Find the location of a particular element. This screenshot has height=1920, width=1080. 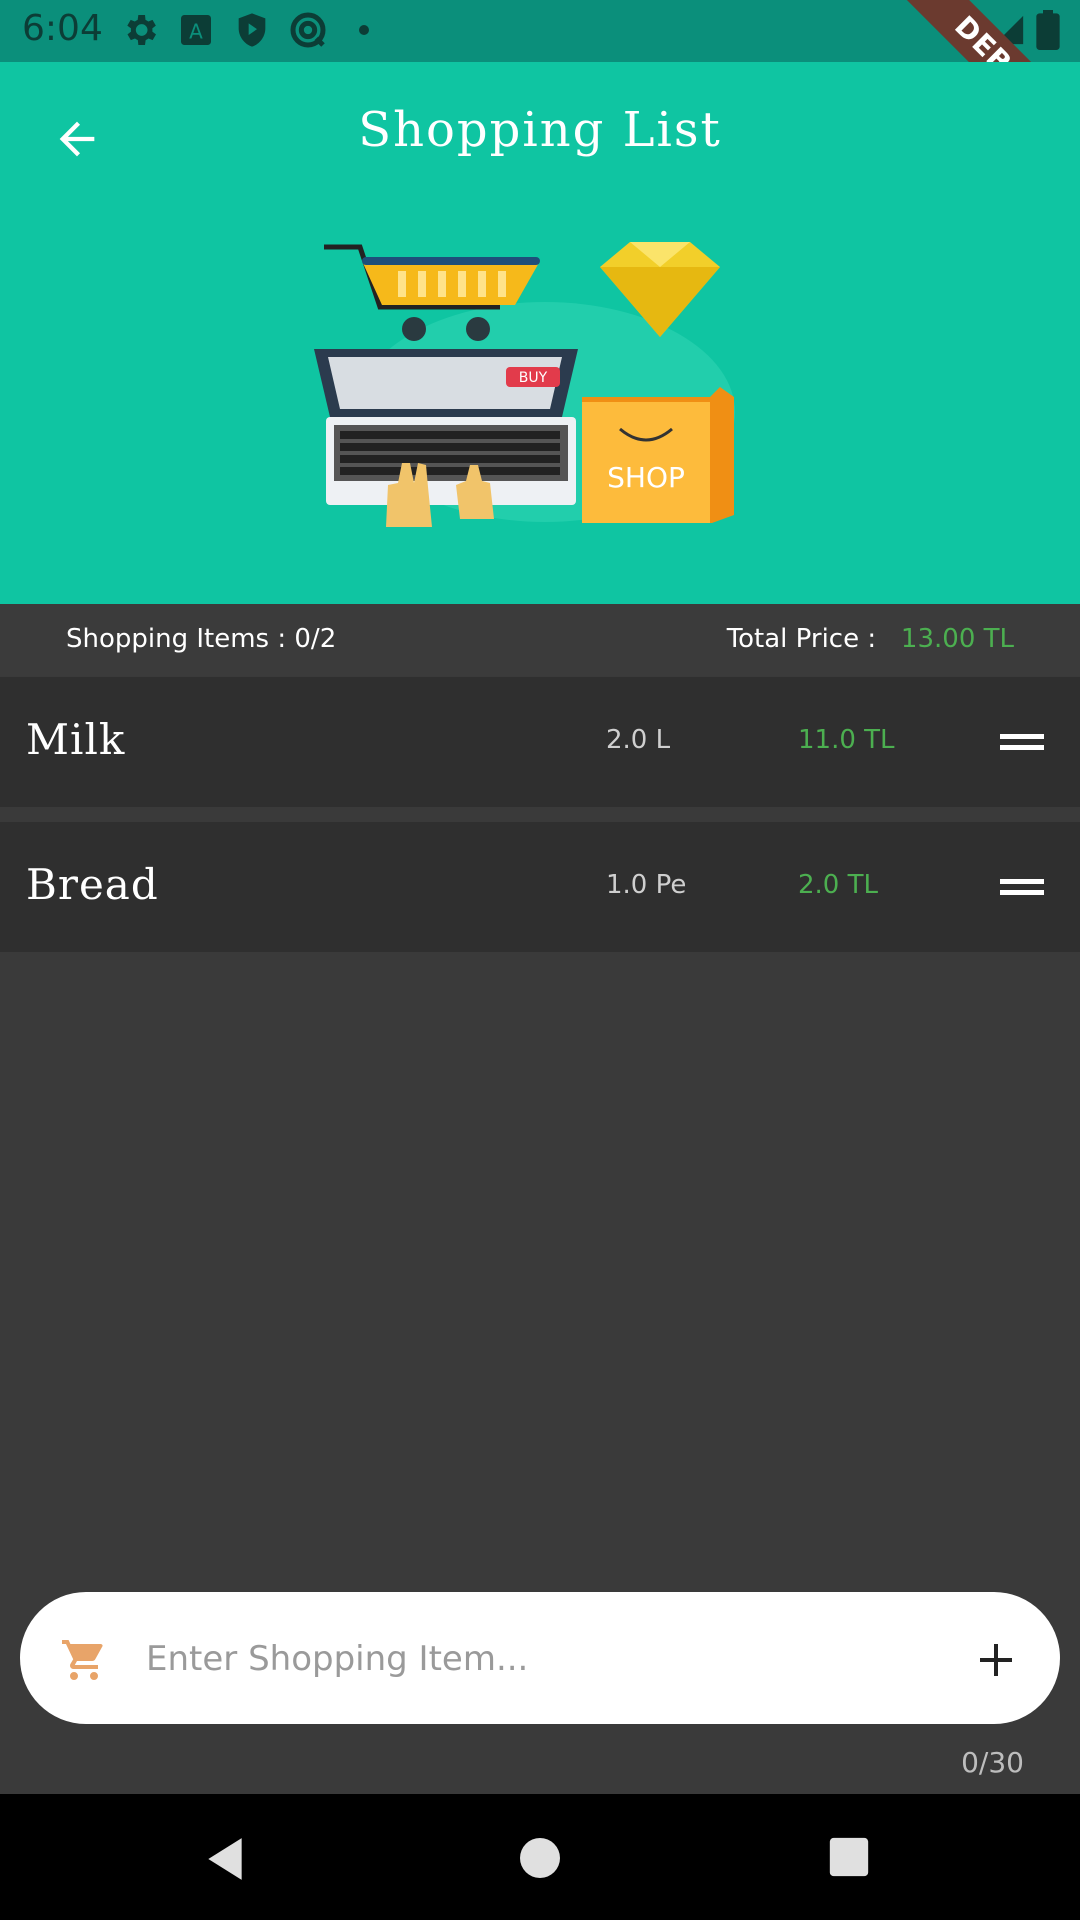

cart-icon is located at coordinates (82, 1660).